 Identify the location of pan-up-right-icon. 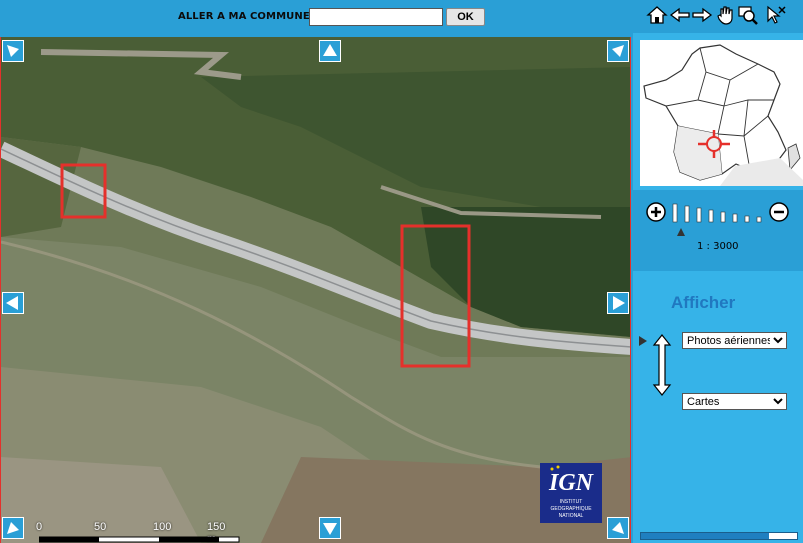
(618, 51).